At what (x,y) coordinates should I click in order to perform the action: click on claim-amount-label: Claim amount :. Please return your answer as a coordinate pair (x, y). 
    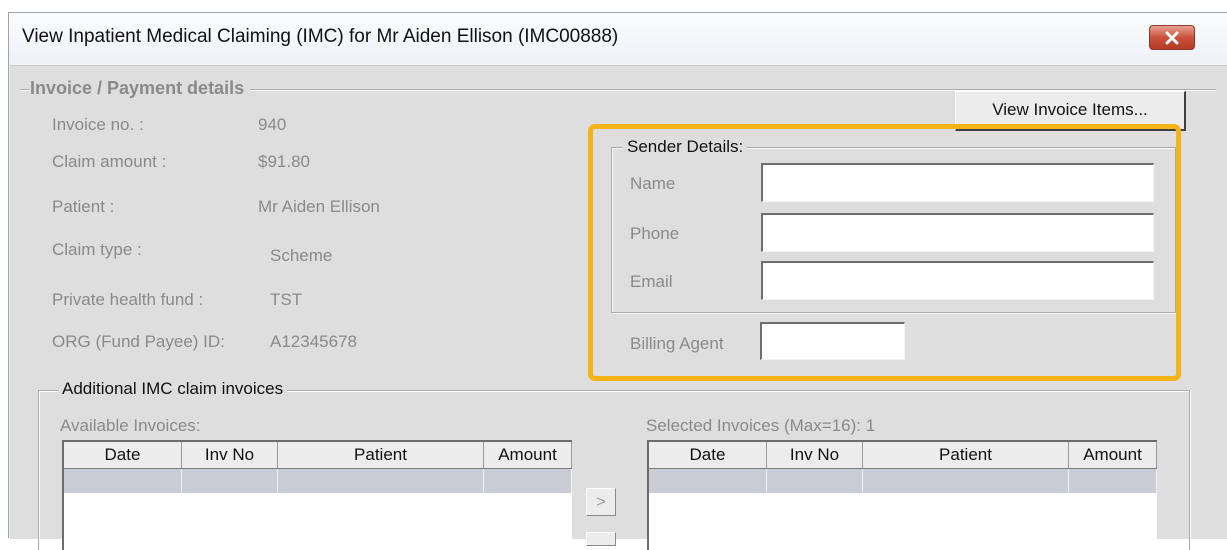
    Looking at the image, I should click on (109, 161).